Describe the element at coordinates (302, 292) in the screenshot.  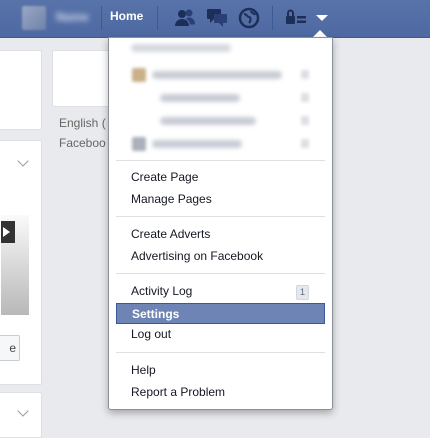
I see `activity-log-count-badge: 1` at that location.